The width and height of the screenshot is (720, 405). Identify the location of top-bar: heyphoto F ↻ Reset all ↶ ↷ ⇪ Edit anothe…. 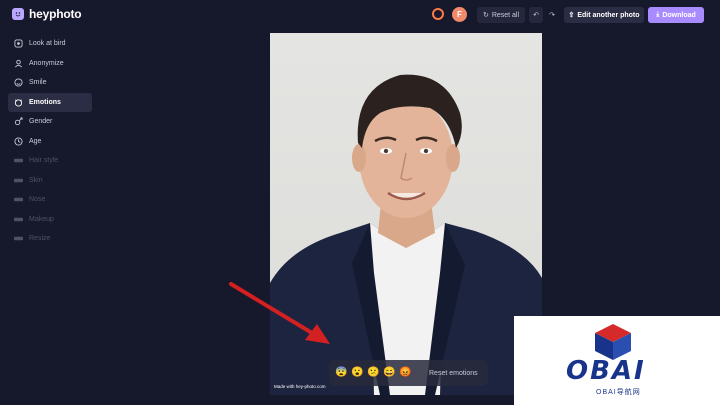
(360, 15).